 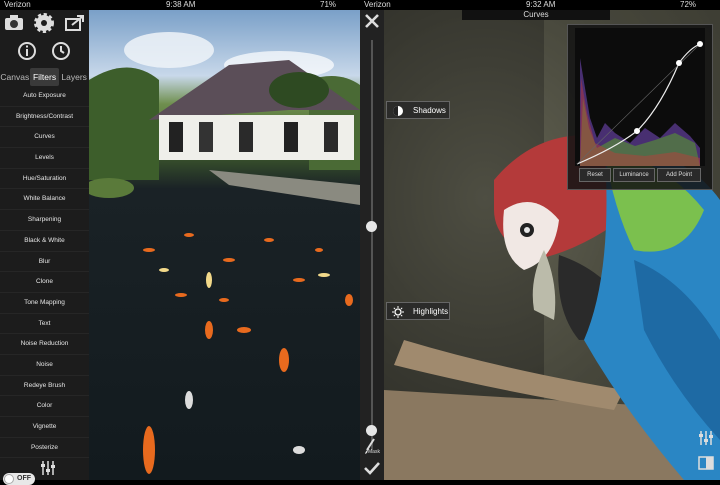 I want to click on toggle-label: OFF, so click(x=24, y=478).